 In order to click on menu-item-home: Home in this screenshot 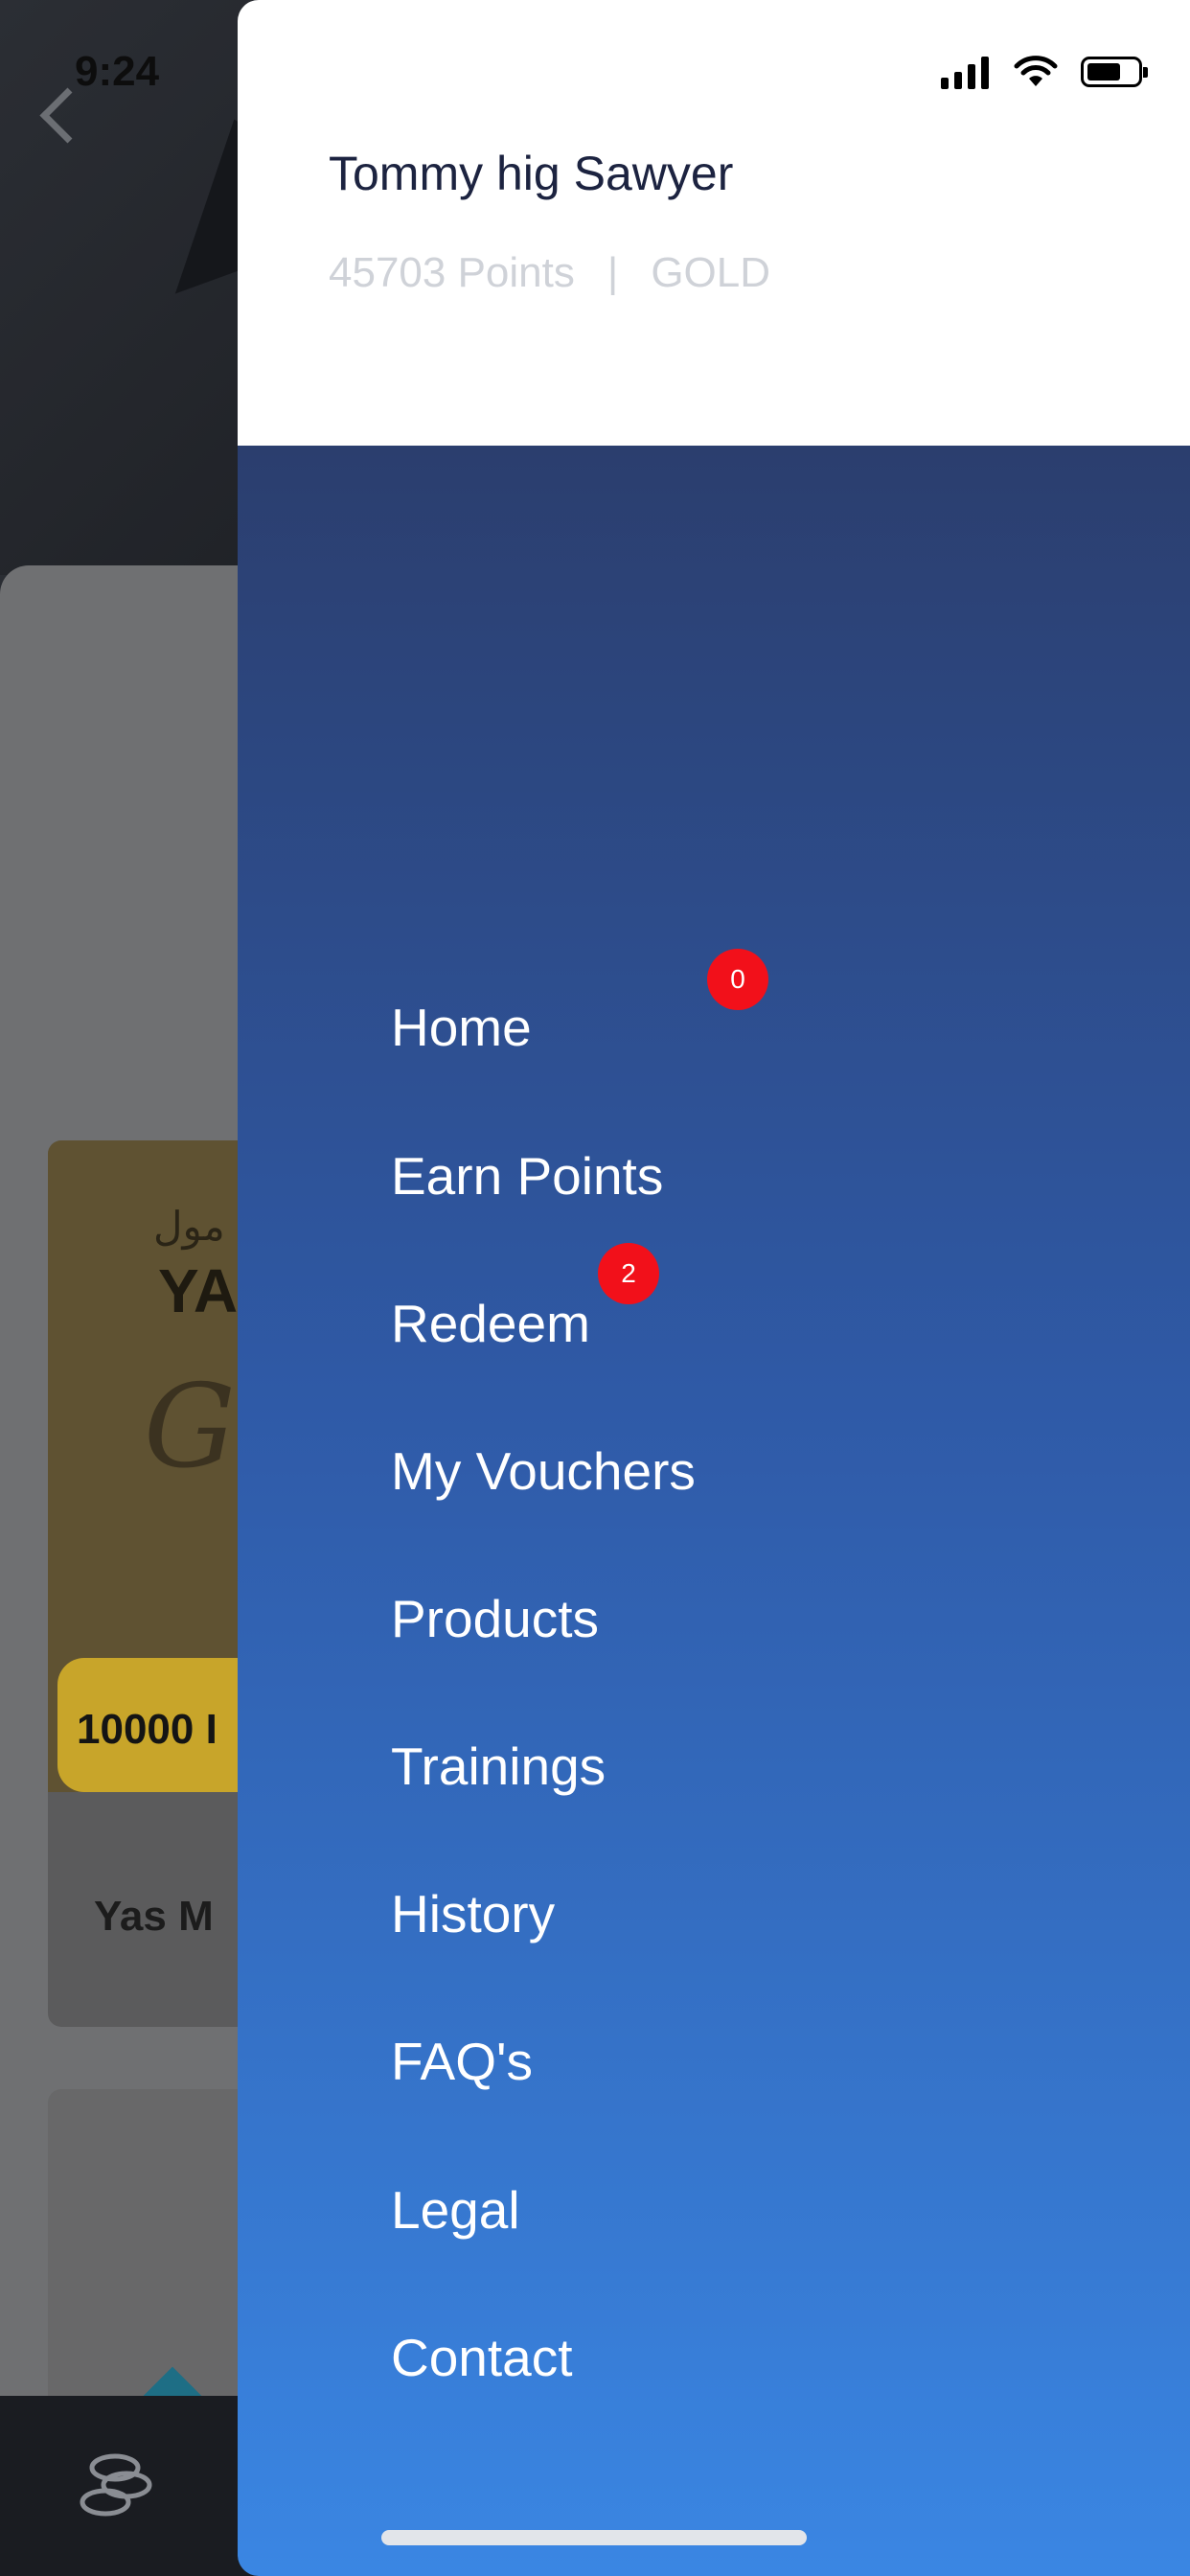, I will do `click(461, 1027)`.